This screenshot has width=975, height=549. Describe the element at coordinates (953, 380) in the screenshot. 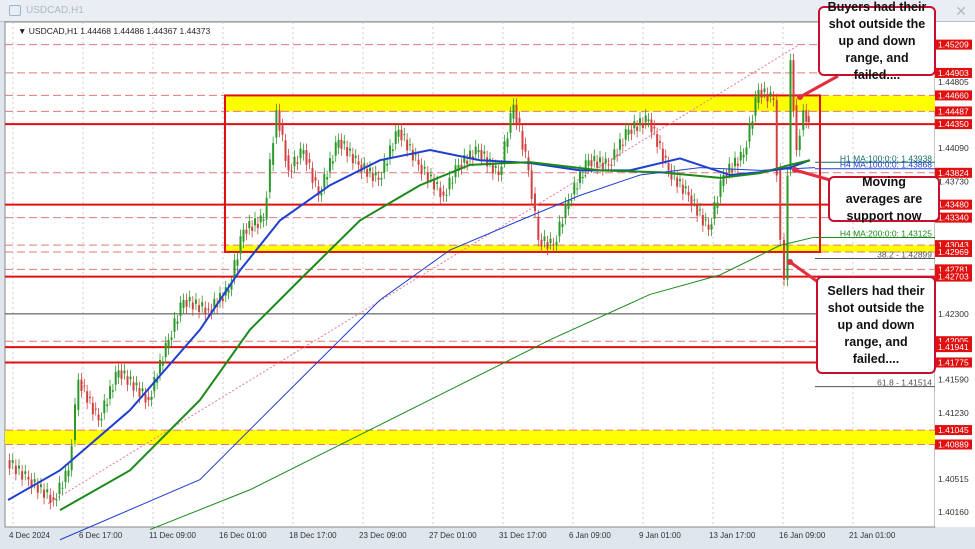

I see `price-axis-label: 1.41590` at that location.